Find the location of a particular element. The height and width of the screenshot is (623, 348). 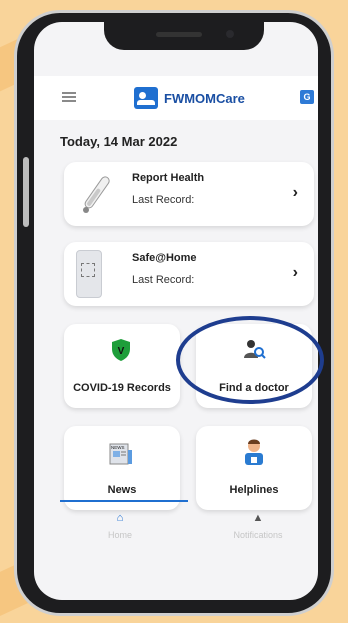

app-title: FWMOMCare is located at coordinates (204, 98).